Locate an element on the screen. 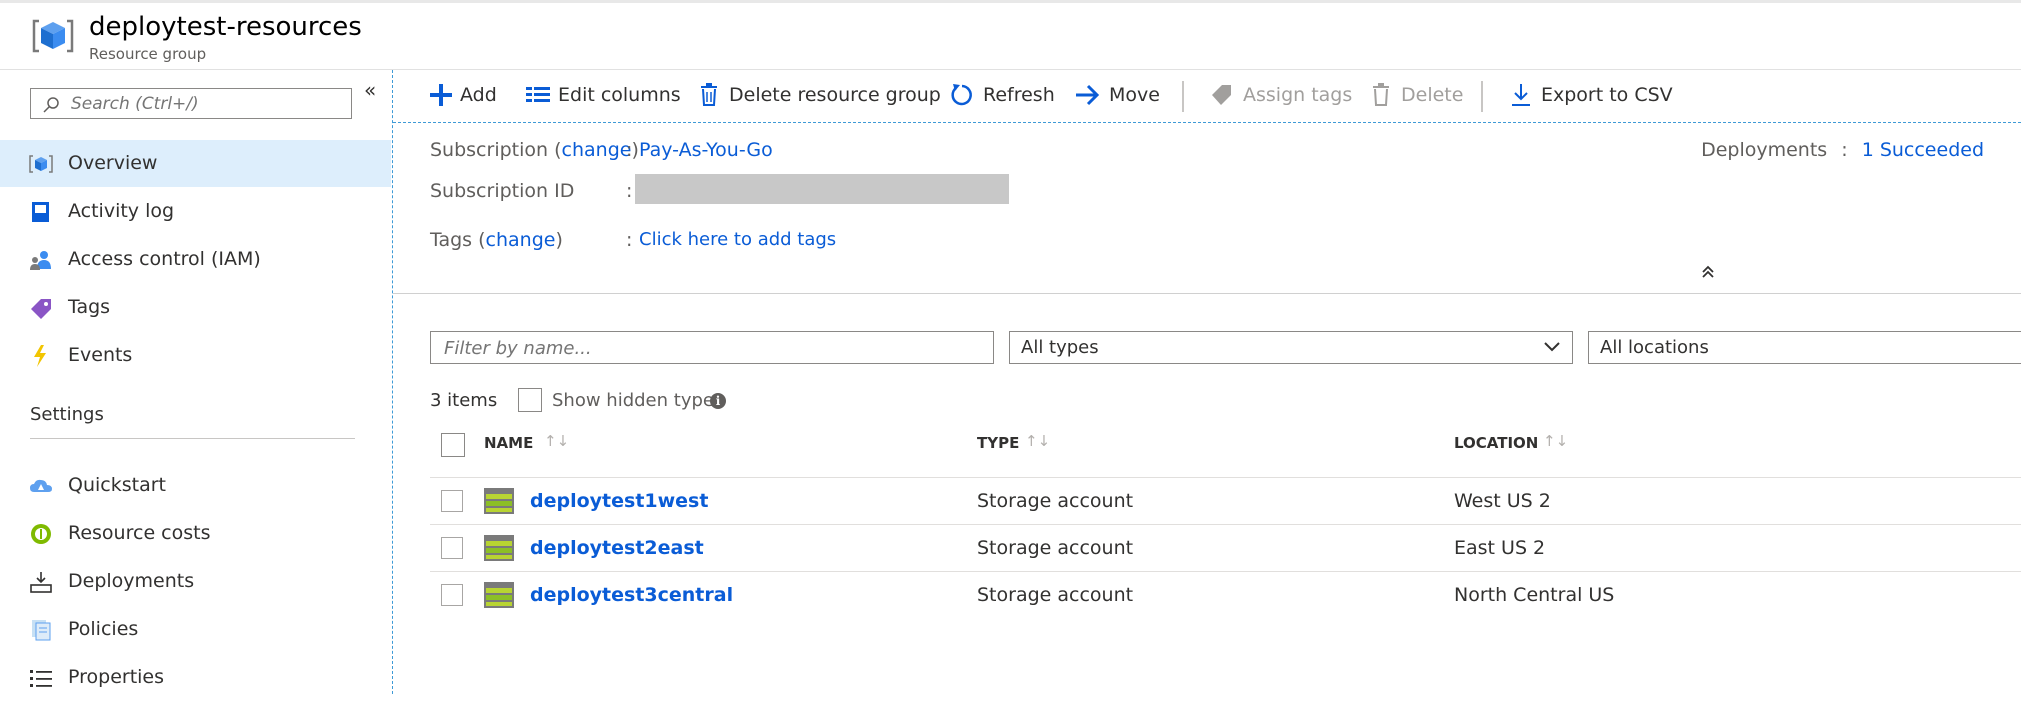 Image resolution: width=2021 pixels, height=701 pixels. select-all-checkbox is located at coordinates (453, 445).